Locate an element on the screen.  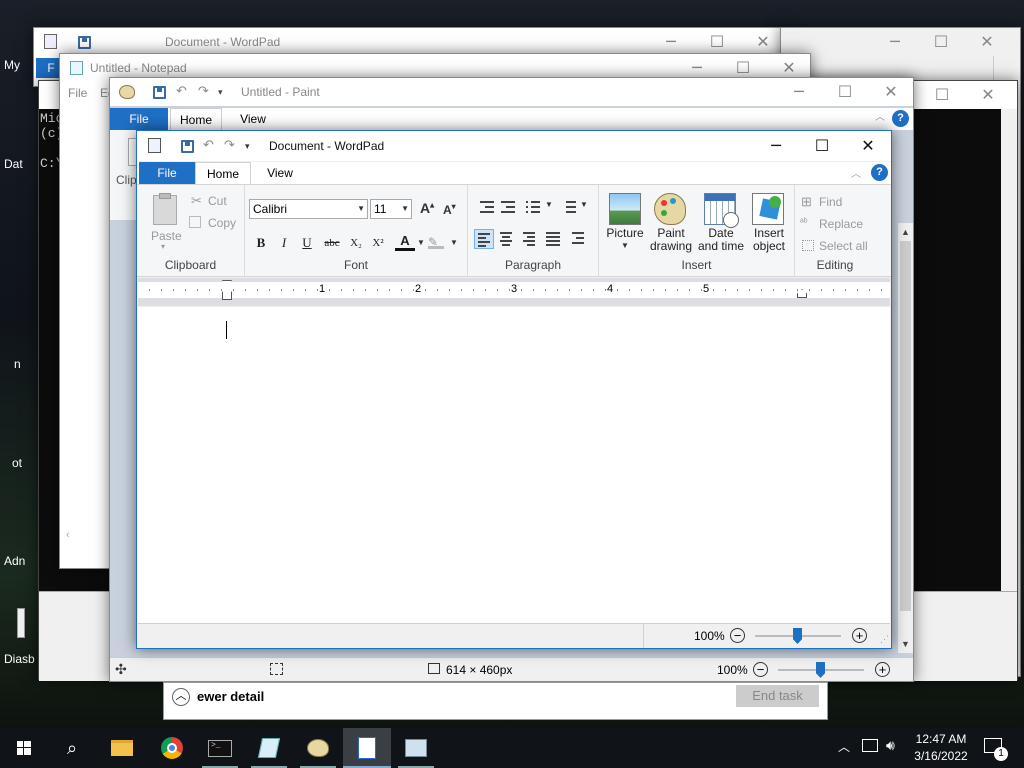
subscript-button: X₂ is located at coordinates (356, 243).